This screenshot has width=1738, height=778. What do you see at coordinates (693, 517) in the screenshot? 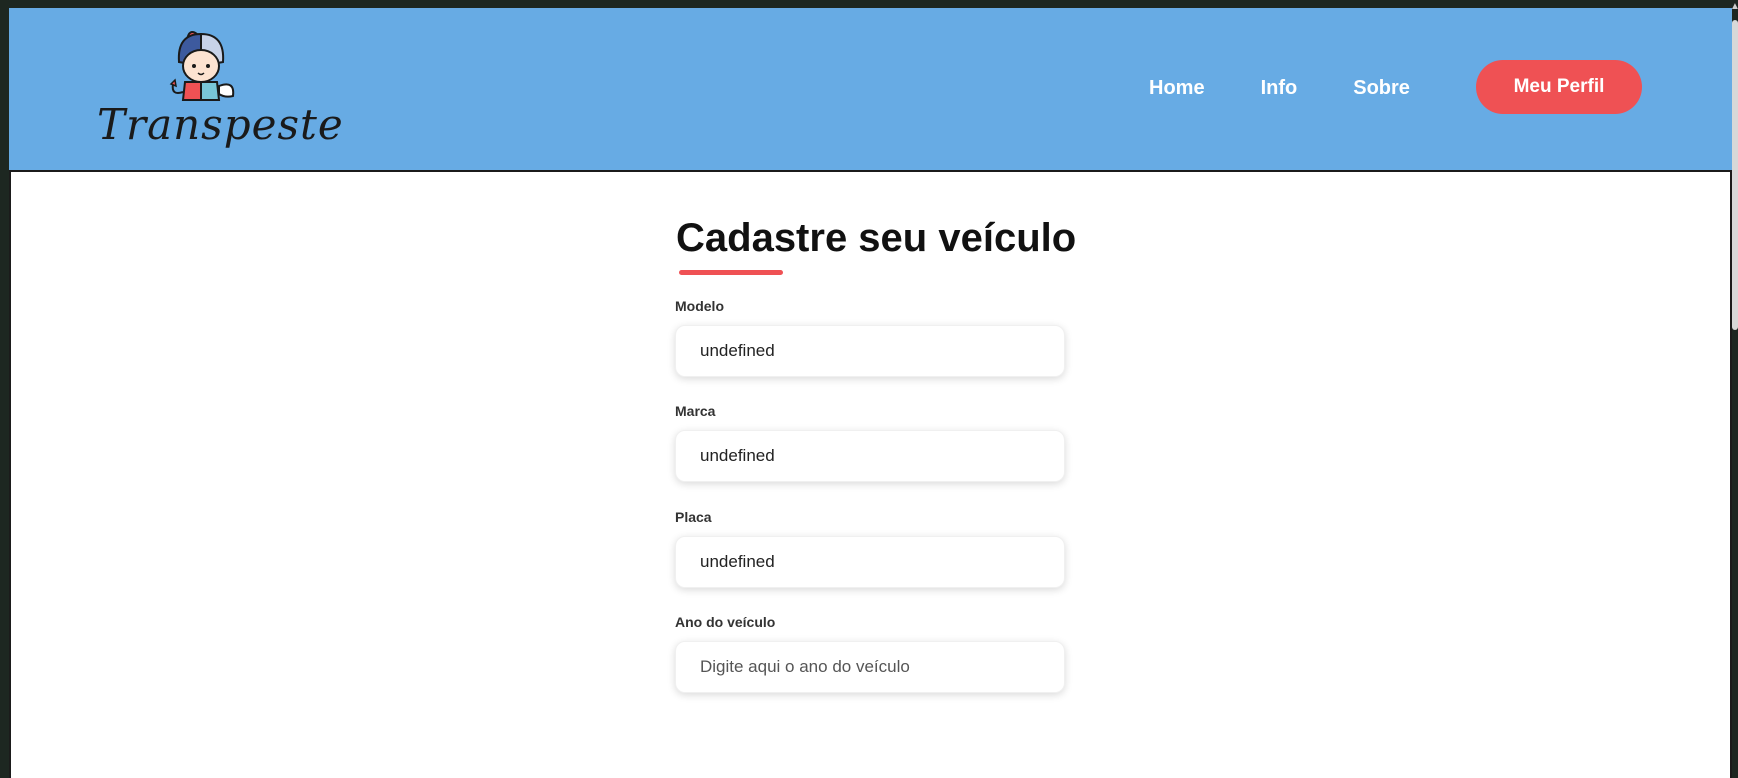
I see `placa-label: Placa` at bounding box center [693, 517].